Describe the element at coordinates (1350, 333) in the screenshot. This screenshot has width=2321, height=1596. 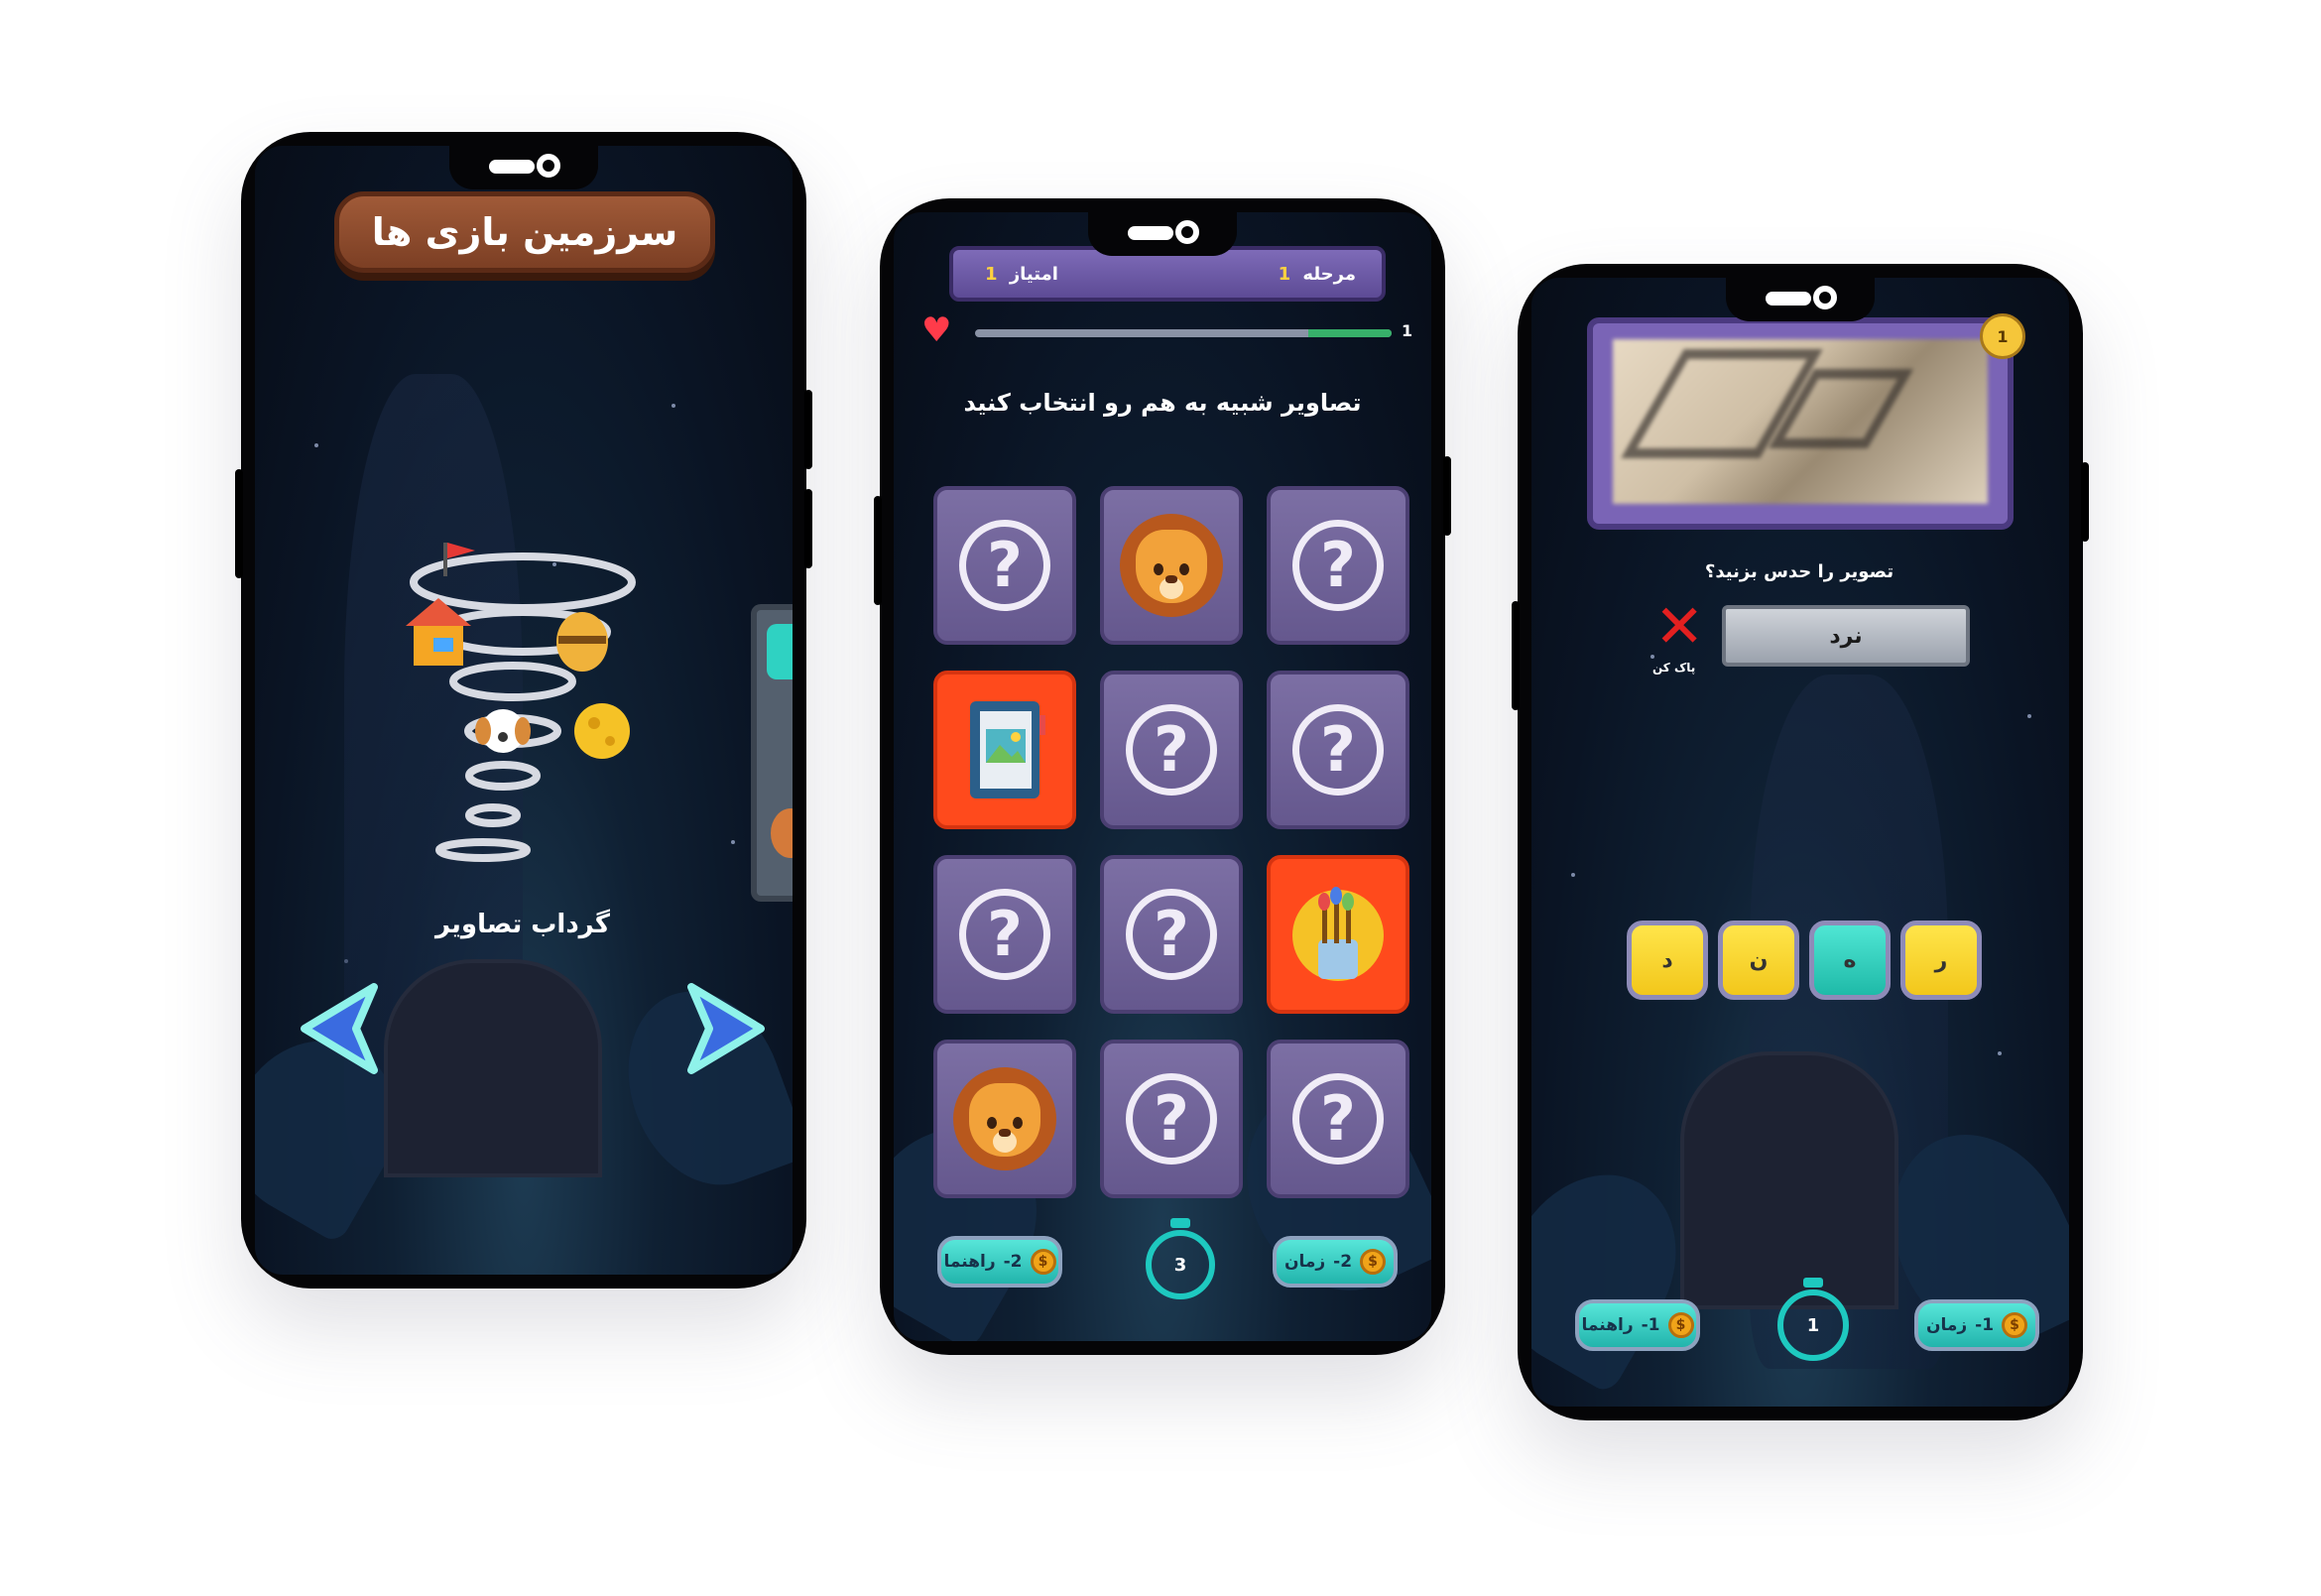
I see `progress-fill` at that location.